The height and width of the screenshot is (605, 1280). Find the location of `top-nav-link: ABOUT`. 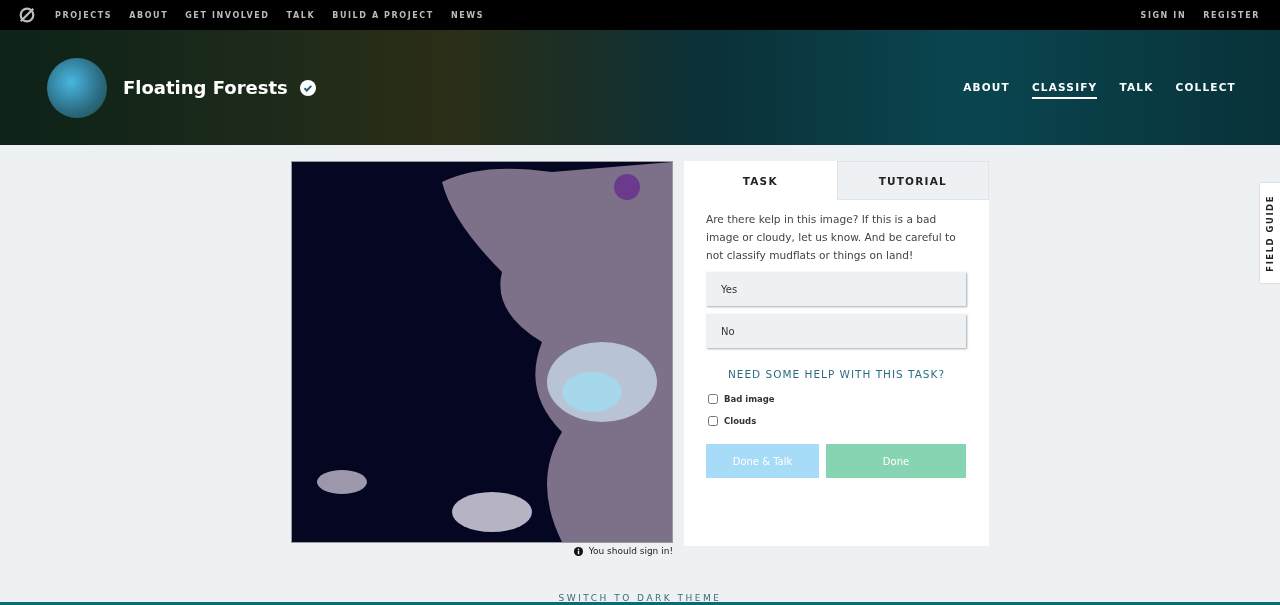

top-nav-link: ABOUT is located at coordinates (149, 15).